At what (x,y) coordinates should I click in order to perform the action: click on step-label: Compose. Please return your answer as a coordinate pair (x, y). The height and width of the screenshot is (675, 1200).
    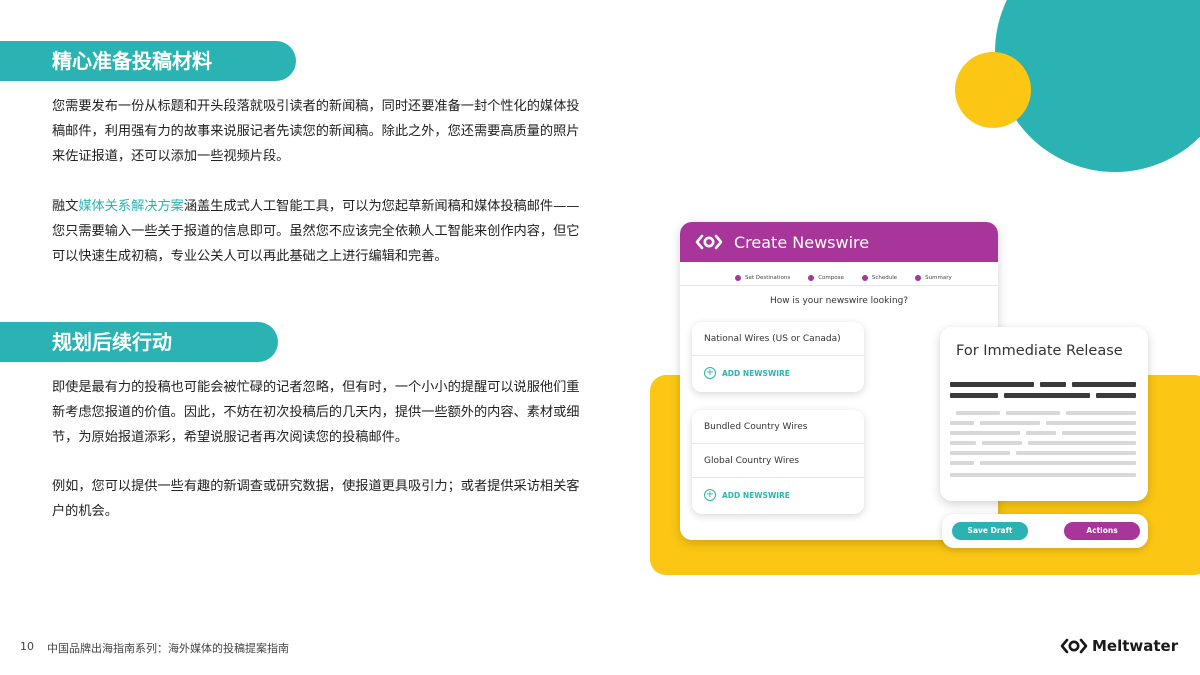
    Looking at the image, I should click on (831, 277).